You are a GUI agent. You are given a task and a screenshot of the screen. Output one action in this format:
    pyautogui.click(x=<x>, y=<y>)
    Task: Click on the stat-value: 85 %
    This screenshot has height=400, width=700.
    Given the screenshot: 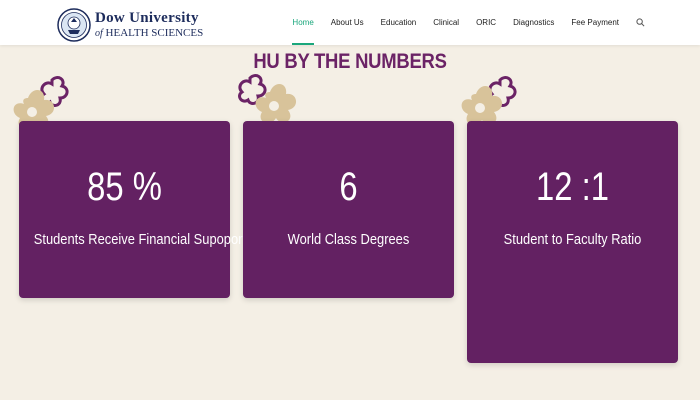 What is the action you would take?
    pyautogui.click(x=124, y=187)
    